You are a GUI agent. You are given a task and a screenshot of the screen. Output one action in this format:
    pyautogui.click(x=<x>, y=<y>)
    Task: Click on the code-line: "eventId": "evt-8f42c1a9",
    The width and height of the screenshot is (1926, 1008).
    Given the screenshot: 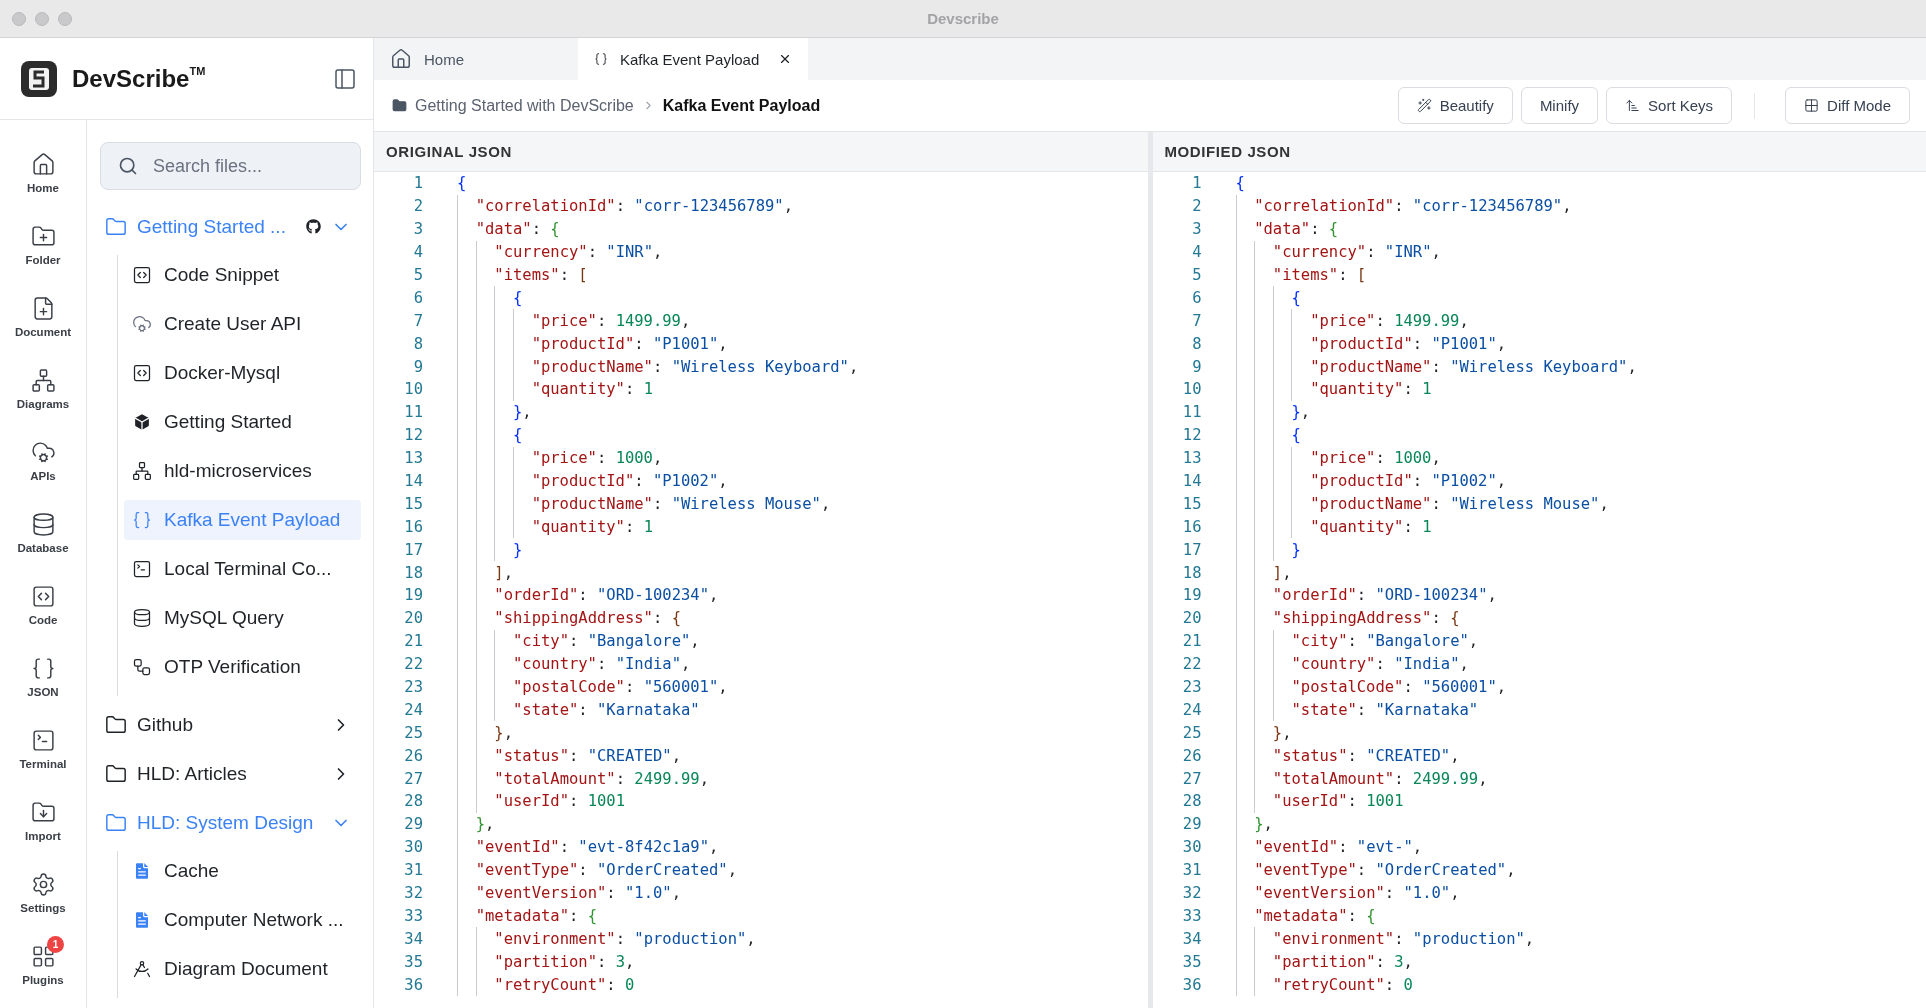 What is the action you would take?
    pyautogui.click(x=588, y=847)
    